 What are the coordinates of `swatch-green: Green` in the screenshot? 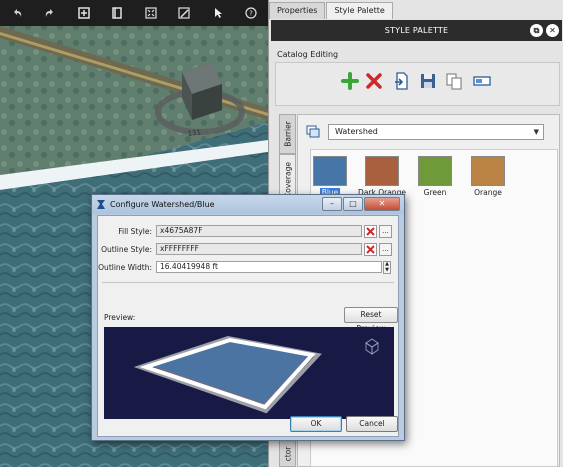 It's located at (435, 176).